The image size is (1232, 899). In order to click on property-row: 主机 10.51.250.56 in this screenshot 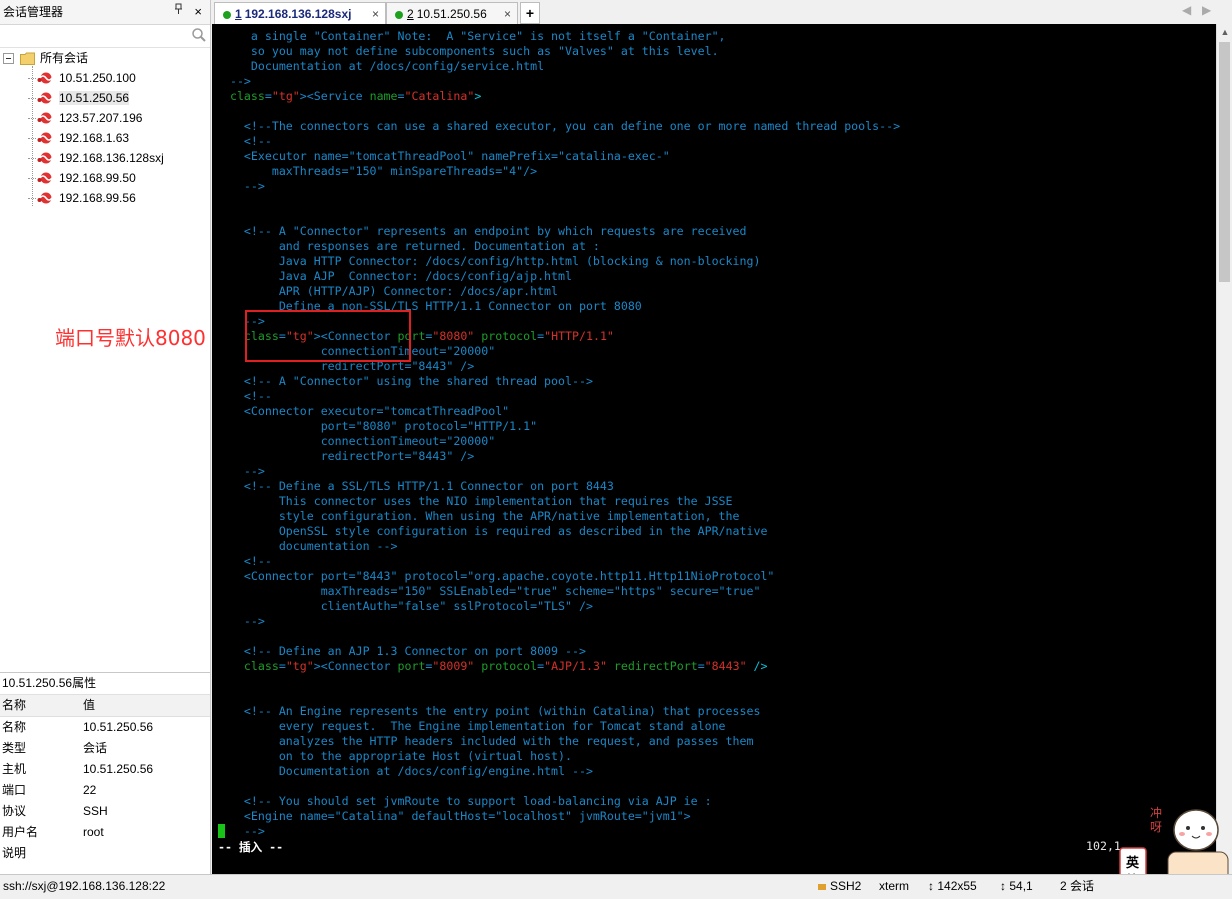, I will do `click(105, 769)`.